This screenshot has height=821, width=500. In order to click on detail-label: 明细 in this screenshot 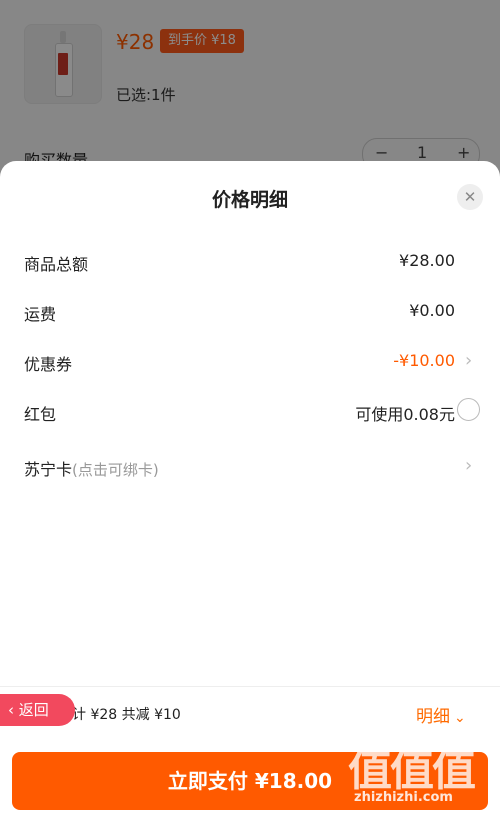, I will do `click(433, 717)`.